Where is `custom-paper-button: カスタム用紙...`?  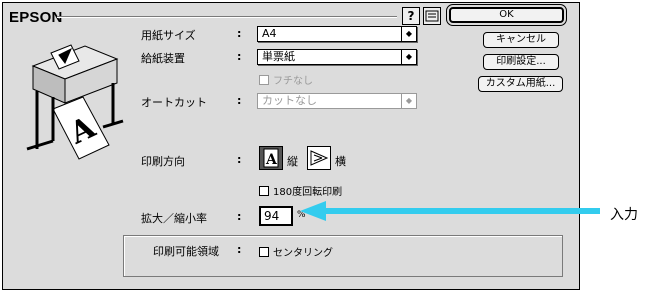
custom-paper-button: カスタム用紙... is located at coordinates (520, 84).